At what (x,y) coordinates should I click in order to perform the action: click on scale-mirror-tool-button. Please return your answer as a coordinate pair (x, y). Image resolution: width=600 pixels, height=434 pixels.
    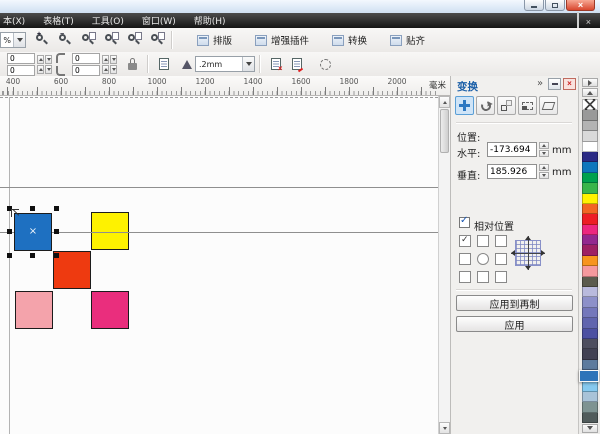
    Looking at the image, I should click on (506, 105).